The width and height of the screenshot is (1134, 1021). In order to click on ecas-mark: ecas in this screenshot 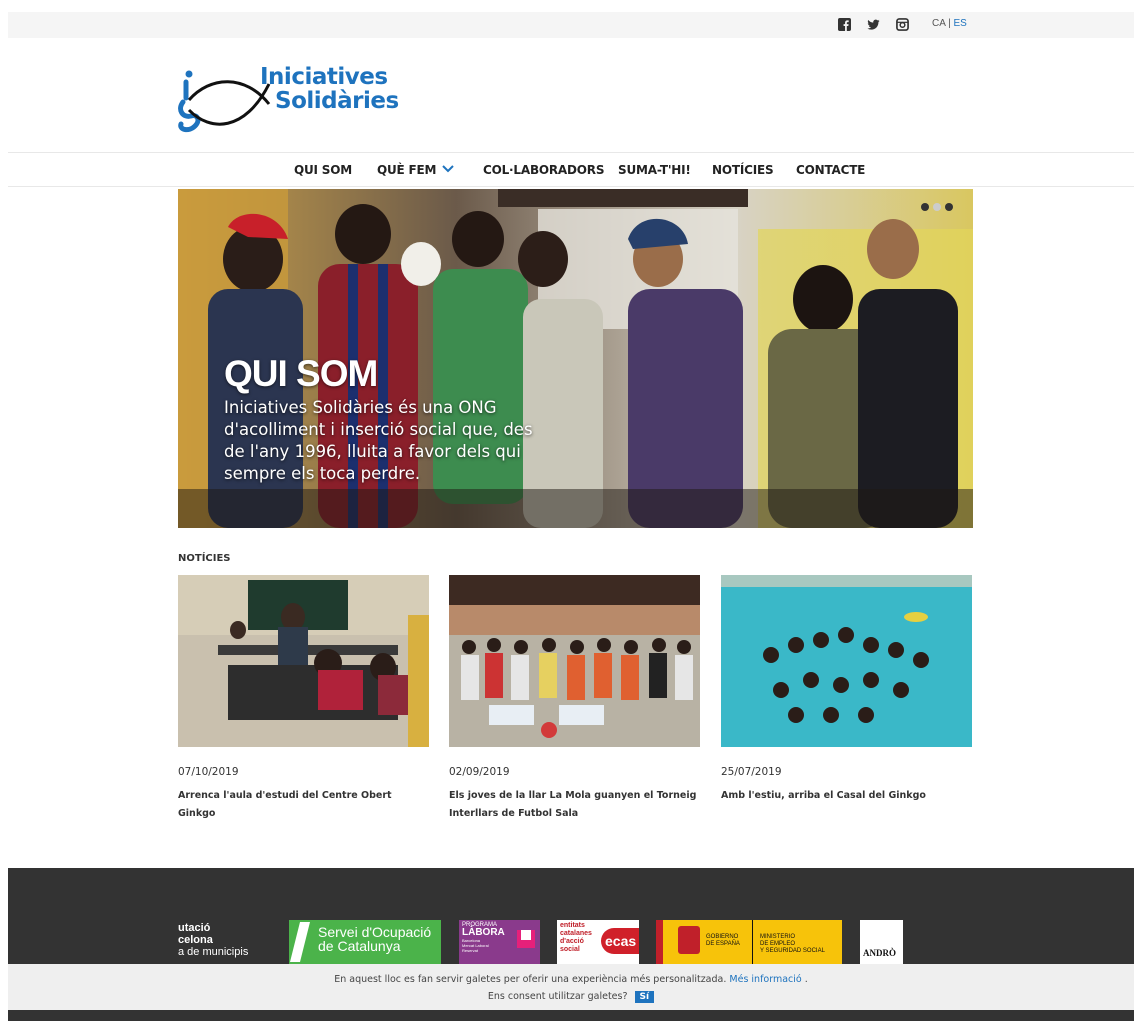, I will do `click(620, 941)`.